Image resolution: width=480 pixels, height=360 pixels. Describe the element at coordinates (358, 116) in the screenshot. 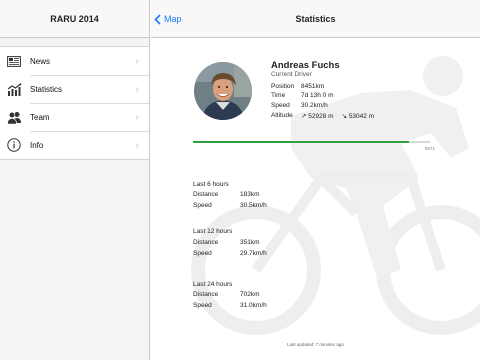

I see `altitude-down-value: ↘ 53042 m` at that location.